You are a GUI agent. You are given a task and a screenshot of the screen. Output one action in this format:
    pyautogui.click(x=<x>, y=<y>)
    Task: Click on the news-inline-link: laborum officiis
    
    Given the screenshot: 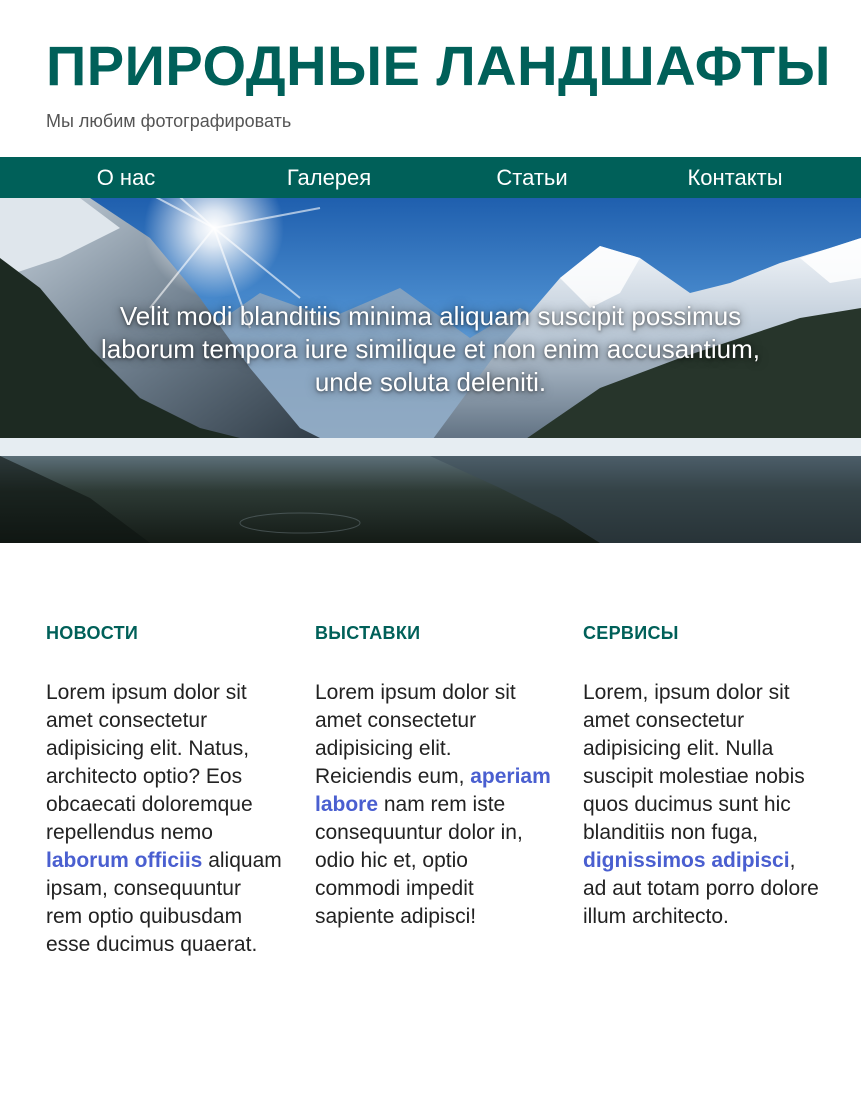 What is the action you would take?
    pyautogui.click(x=124, y=860)
    